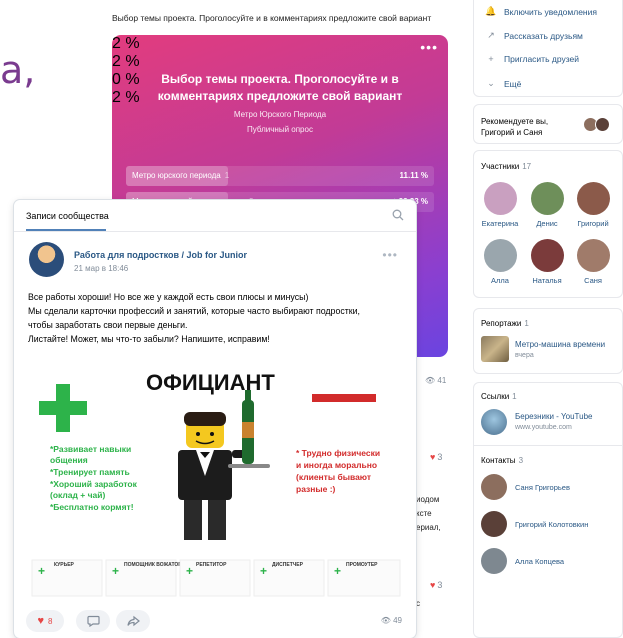 The height and width of the screenshot is (638, 623). Describe the element at coordinates (547, 262) in the screenshot. I see `member: Наталья` at that location.